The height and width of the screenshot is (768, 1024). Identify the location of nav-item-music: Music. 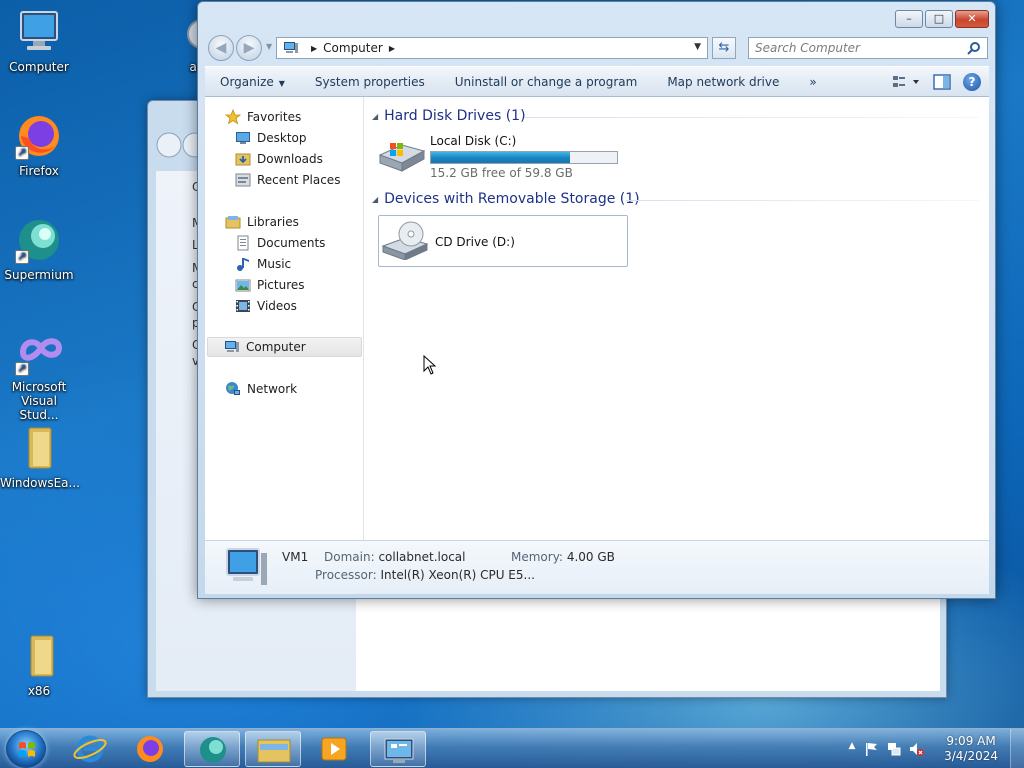
(263, 264).